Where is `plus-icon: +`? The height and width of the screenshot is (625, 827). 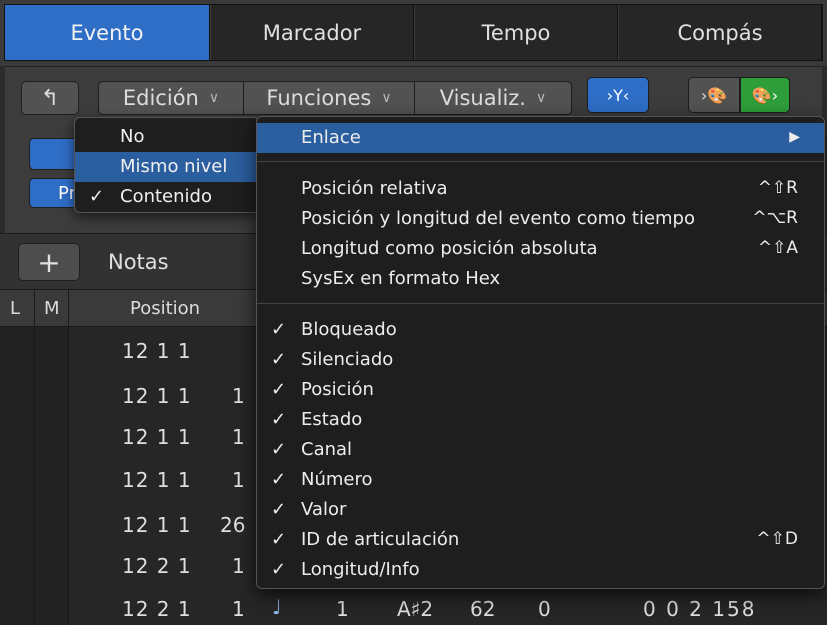 plus-icon: + is located at coordinates (49, 262).